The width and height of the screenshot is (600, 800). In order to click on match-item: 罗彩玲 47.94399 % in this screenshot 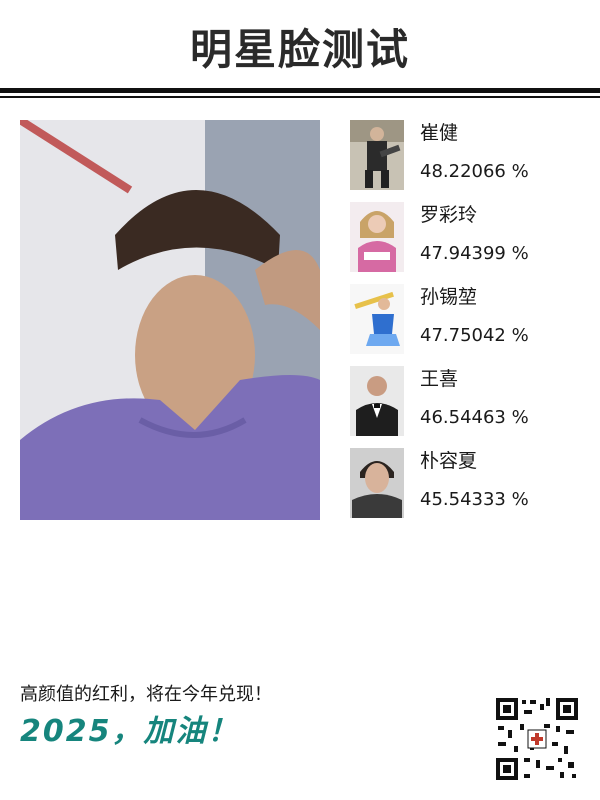, I will do `click(470, 238)`.